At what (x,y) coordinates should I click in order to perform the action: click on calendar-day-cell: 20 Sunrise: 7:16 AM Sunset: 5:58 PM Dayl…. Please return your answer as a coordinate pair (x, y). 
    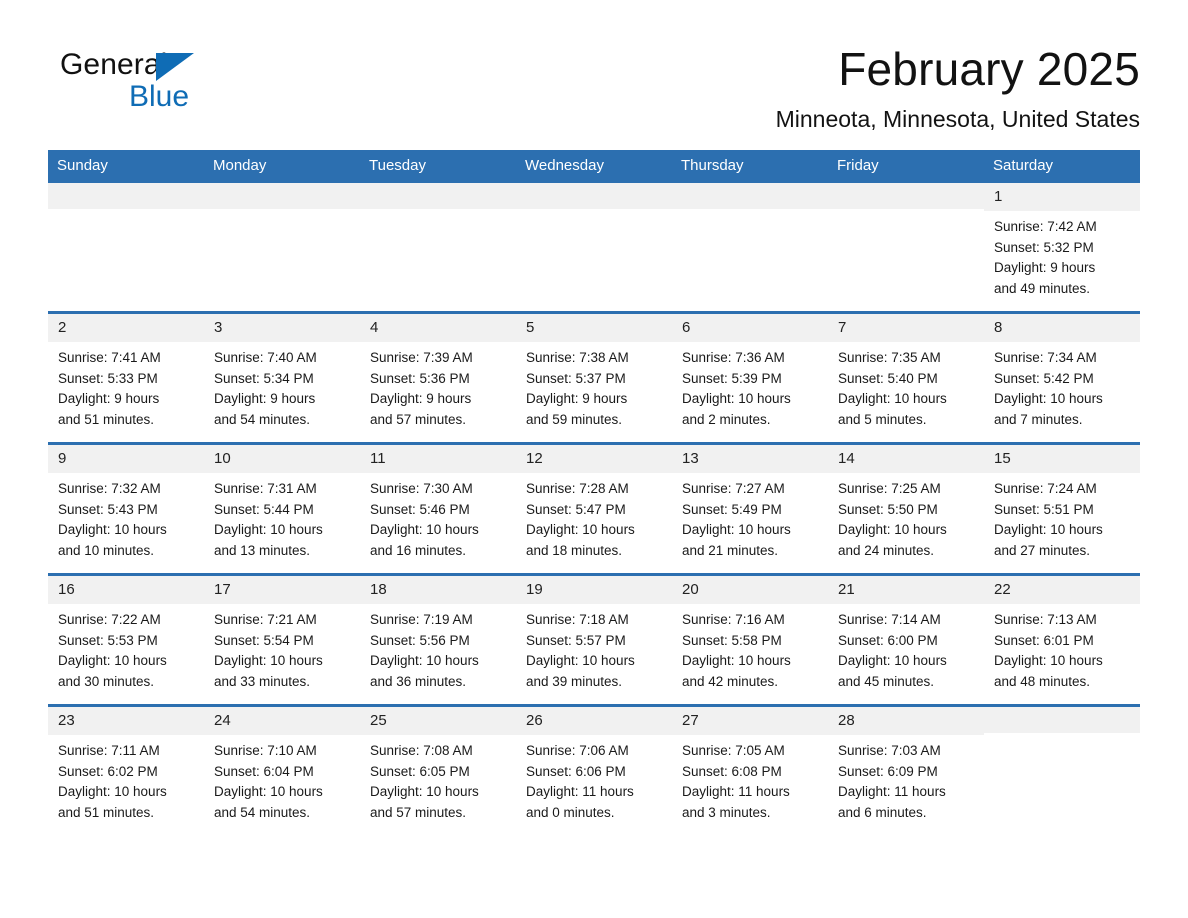
    Looking at the image, I should click on (750, 640).